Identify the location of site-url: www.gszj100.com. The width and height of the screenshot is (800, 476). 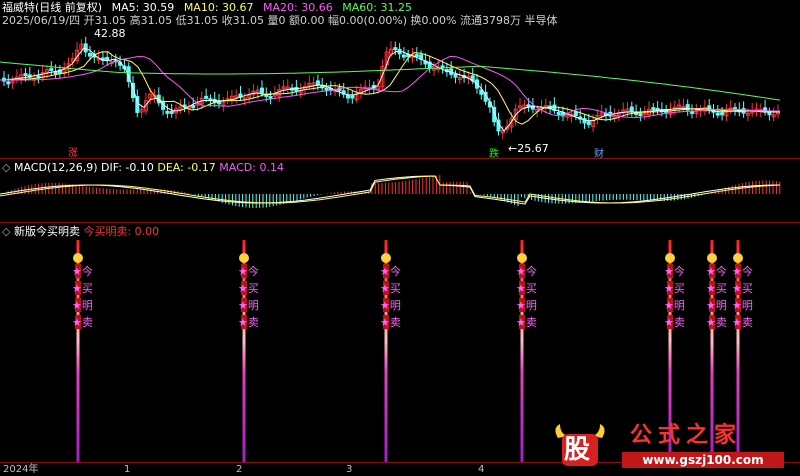
(703, 460).